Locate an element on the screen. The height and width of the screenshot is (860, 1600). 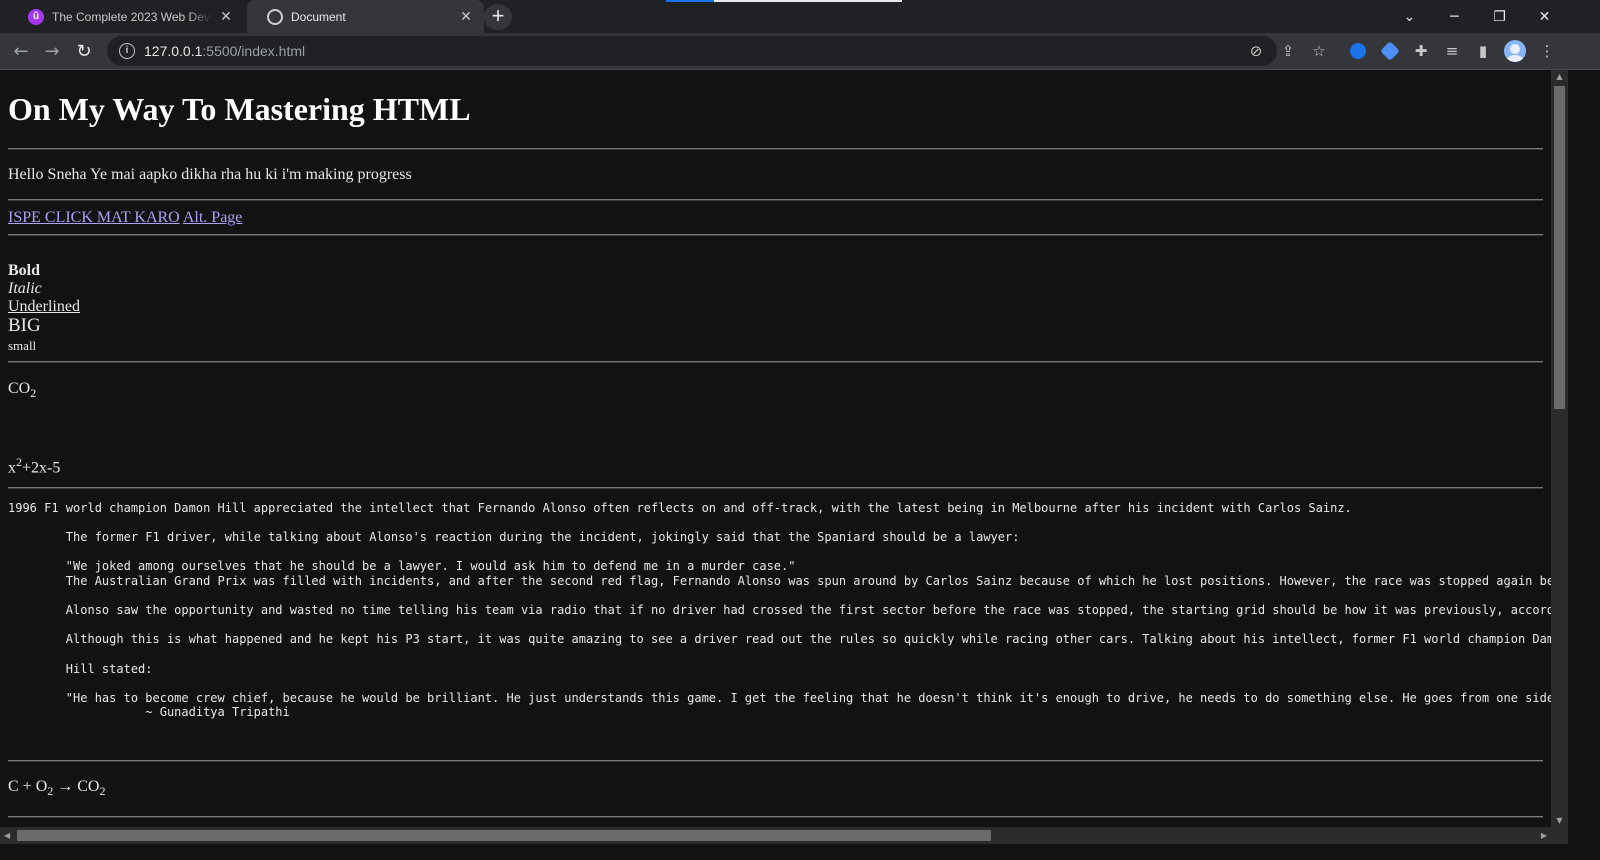
minimize-button: ─ is located at coordinates (1454, 16).